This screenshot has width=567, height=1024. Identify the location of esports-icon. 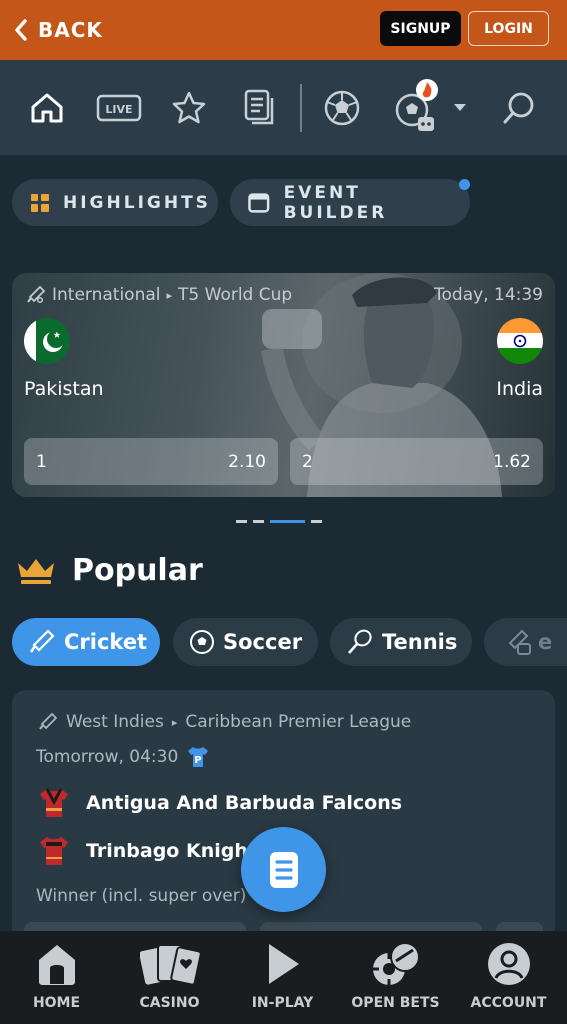
(519, 642).